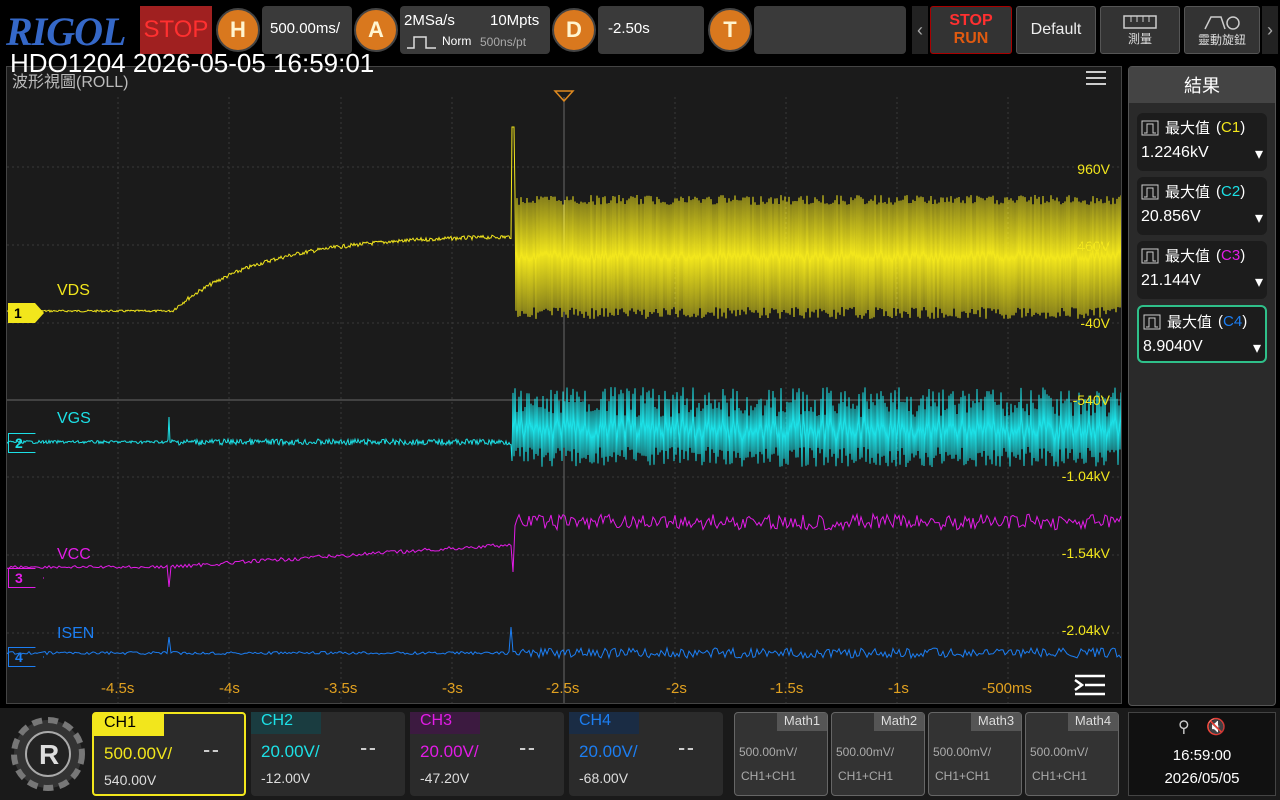 The height and width of the screenshot is (800, 1280). I want to click on math4-source: CH1+CH1, so click(1060, 776).